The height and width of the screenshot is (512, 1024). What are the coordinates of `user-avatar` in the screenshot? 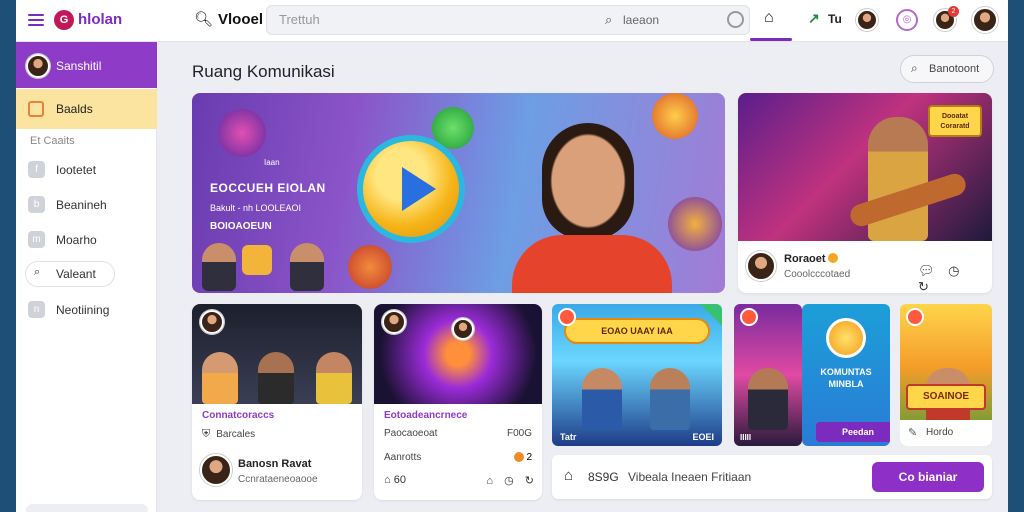 It's located at (985, 20).